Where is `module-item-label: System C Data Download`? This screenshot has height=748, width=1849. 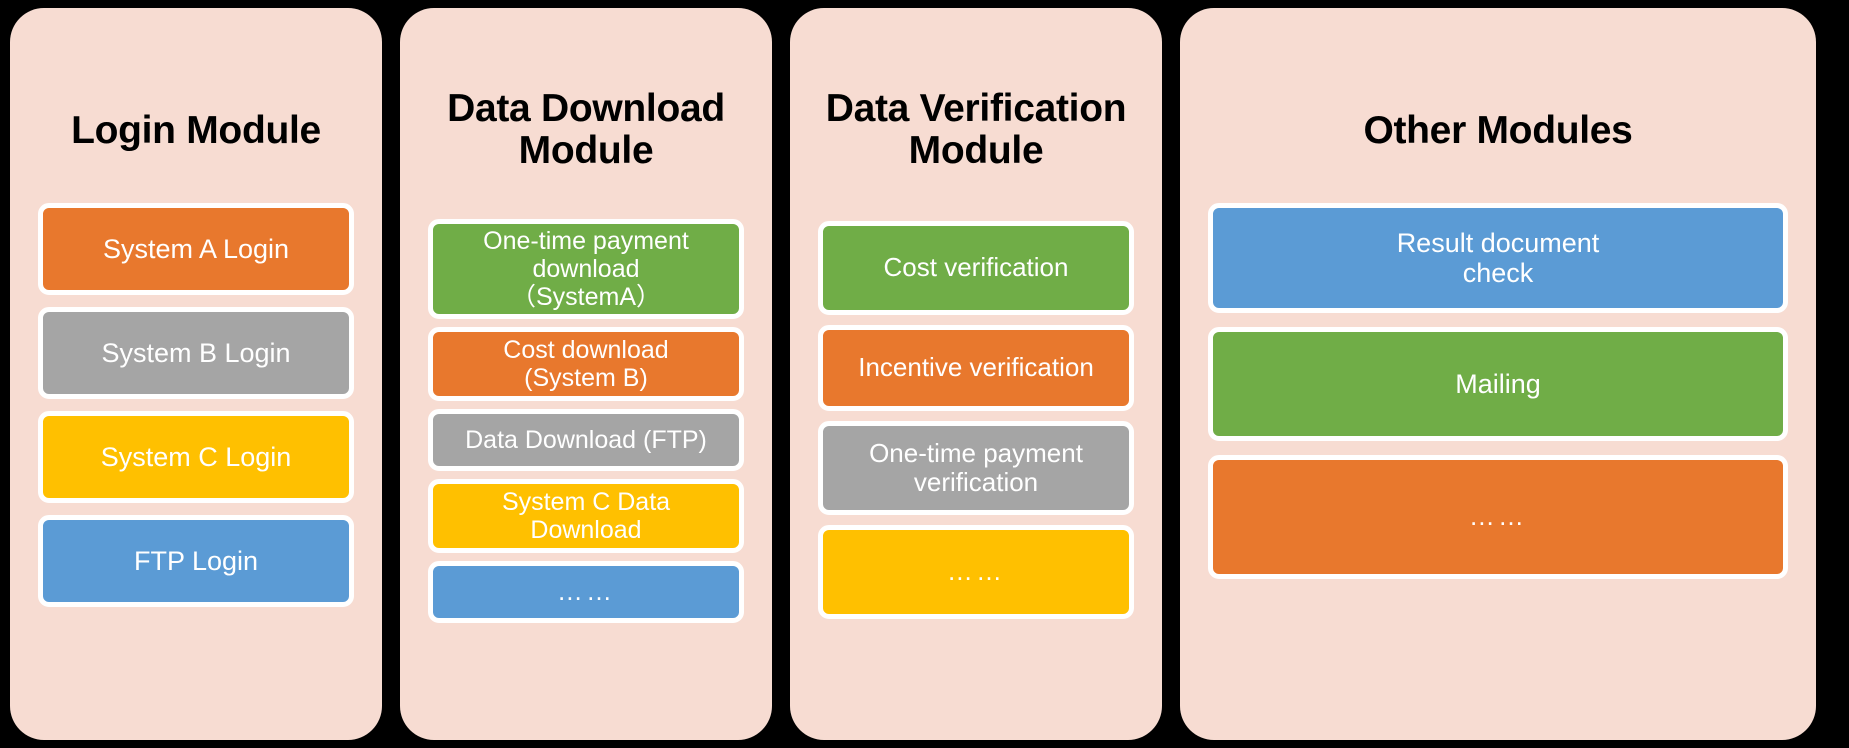 module-item-label: System C Data Download is located at coordinates (586, 515).